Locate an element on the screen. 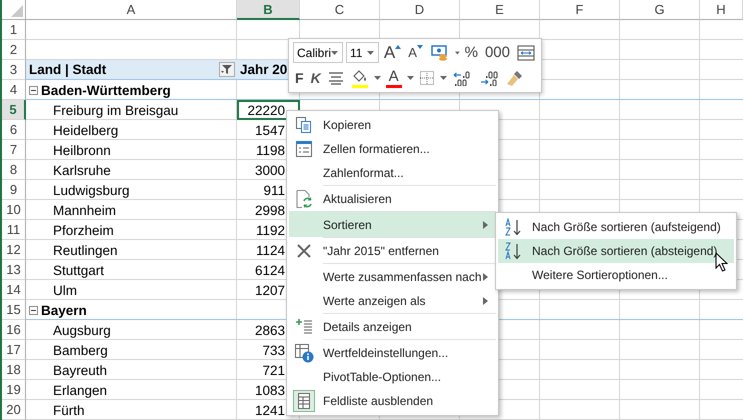 The image size is (743, 420). font-size-field: 11 is located at coordinates (362, 52).